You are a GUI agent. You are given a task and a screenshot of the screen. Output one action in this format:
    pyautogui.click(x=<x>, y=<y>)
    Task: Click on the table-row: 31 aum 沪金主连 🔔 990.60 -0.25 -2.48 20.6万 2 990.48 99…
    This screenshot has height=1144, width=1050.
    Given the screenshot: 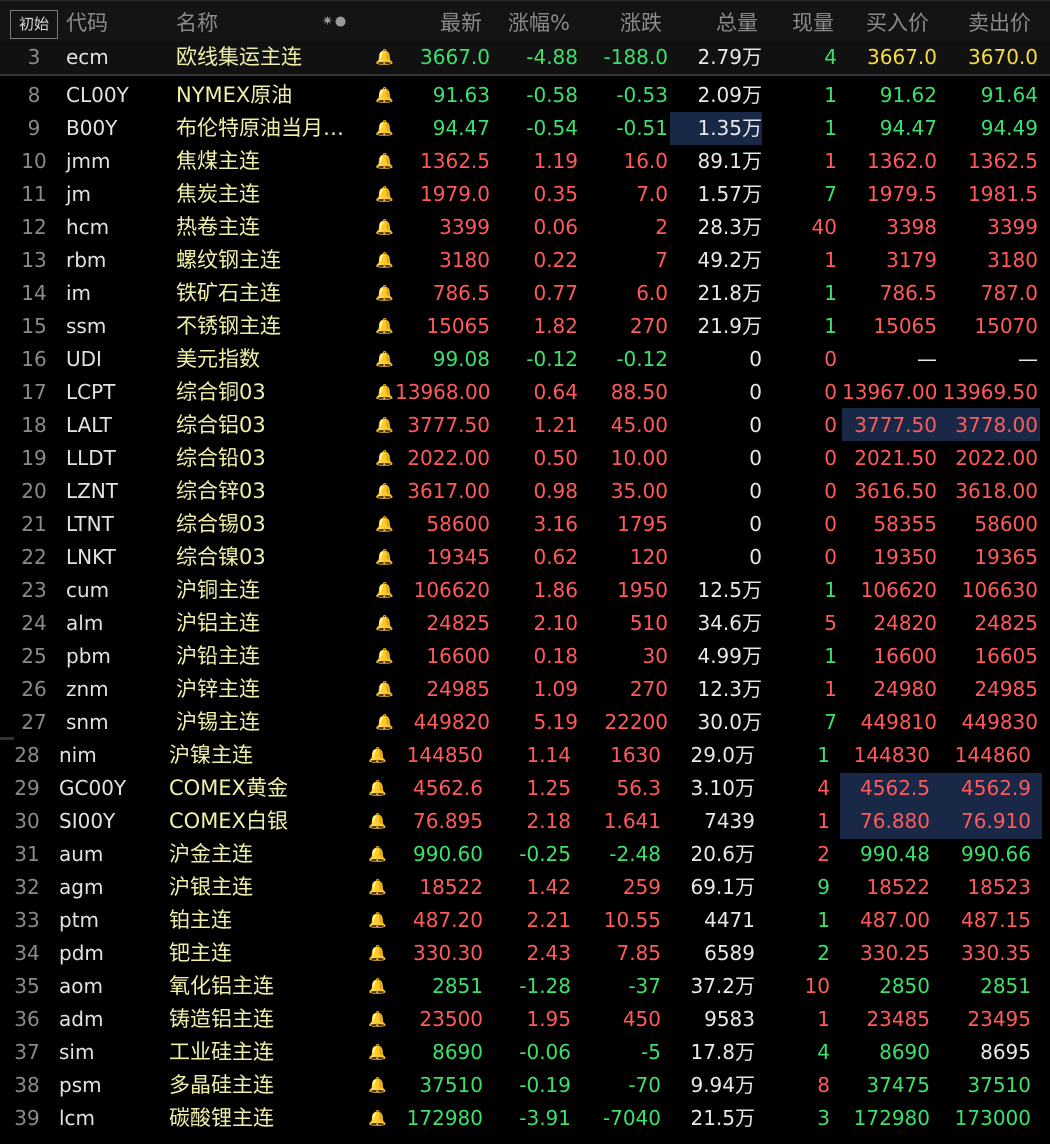 What is the action you would take?
    pyautogui.click(x=525, y=854)
    